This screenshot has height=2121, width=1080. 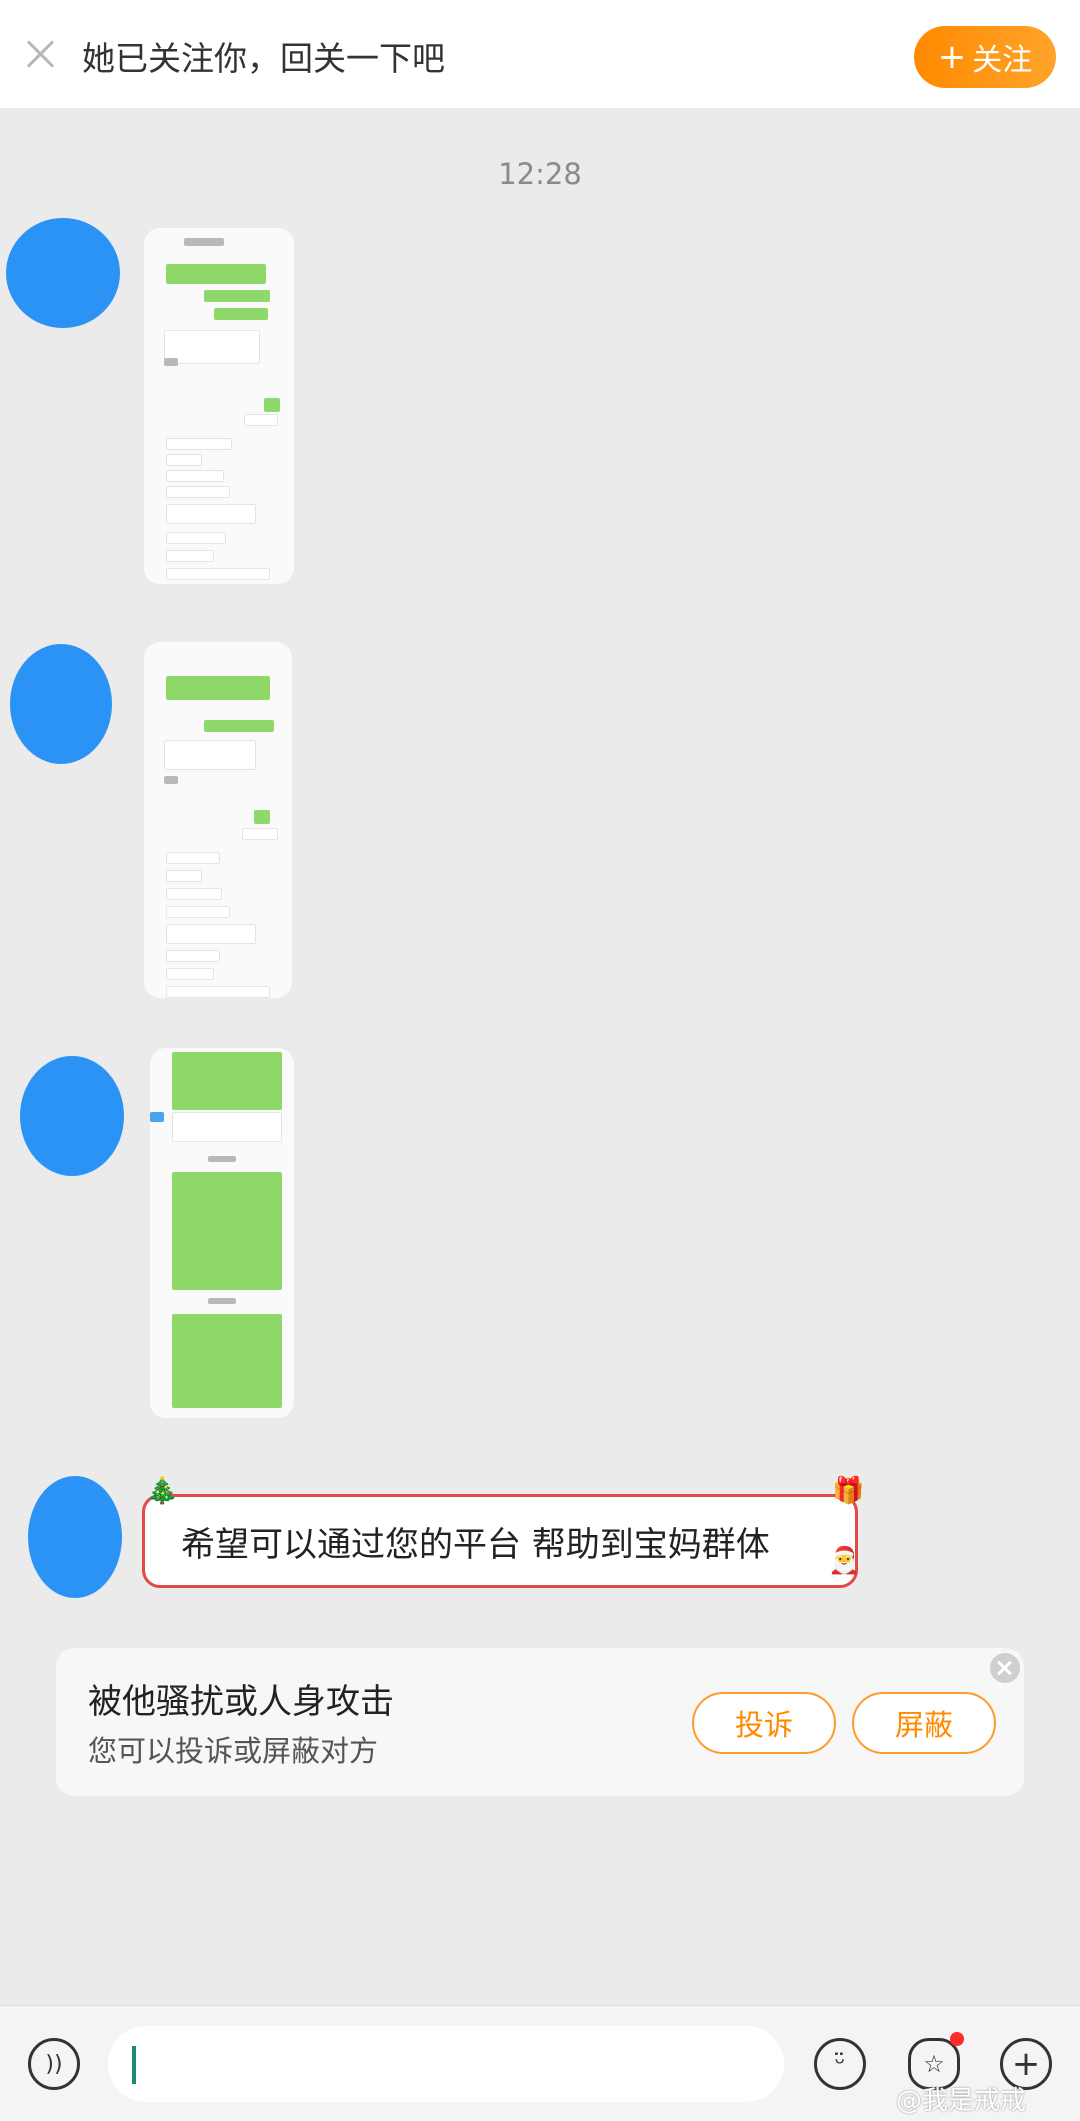 I want to click on ornament-icon: 🎁, so click(x=848, y=1491).